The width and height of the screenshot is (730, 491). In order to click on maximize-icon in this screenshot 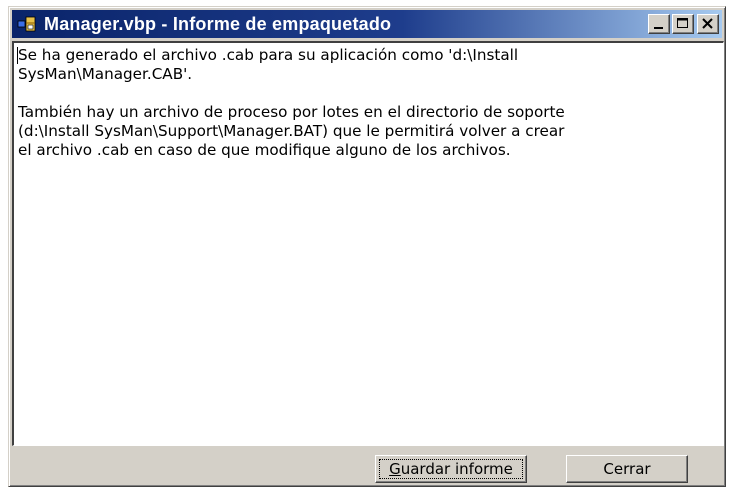, I will do `click(682, 23)`.